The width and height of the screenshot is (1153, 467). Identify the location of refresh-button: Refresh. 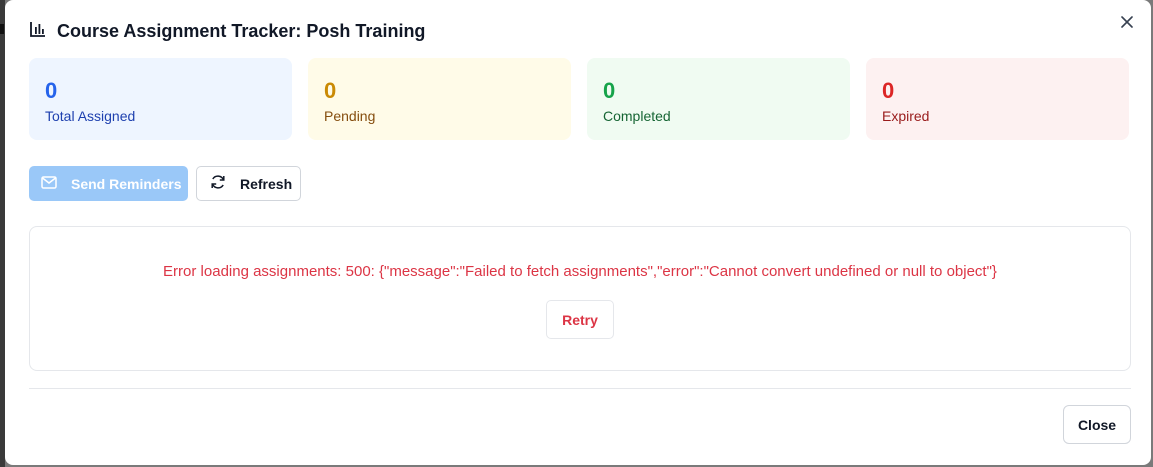
(248, 183).